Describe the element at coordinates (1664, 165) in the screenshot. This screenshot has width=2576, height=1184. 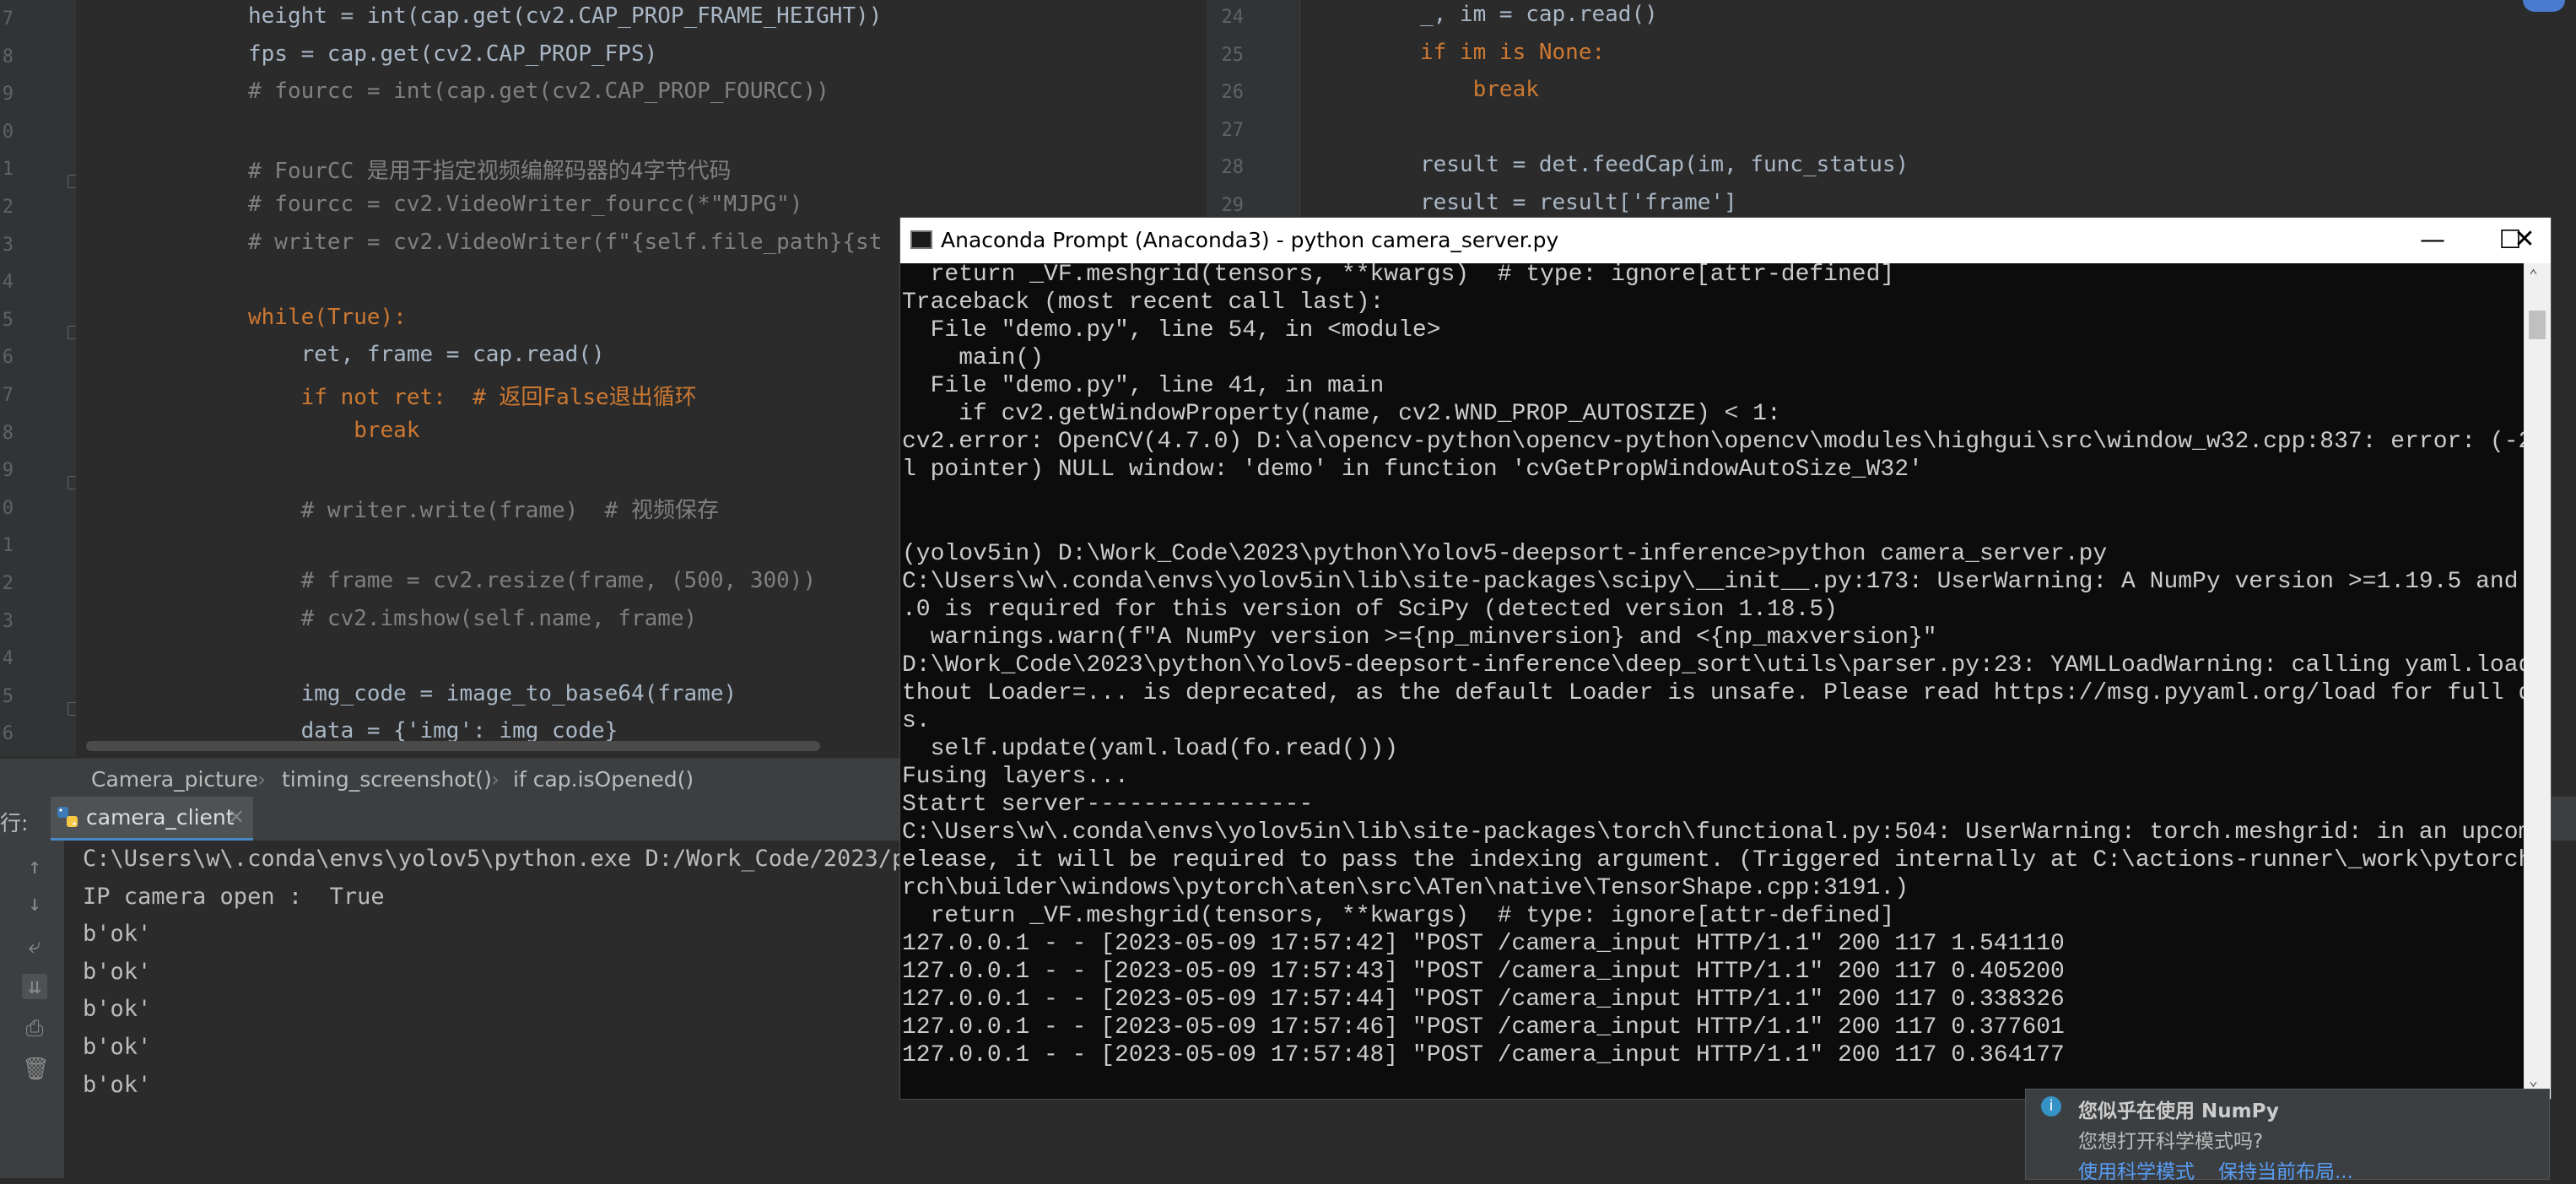
I see `code-line: result = det.feedCap(im, func_status)` at that location.